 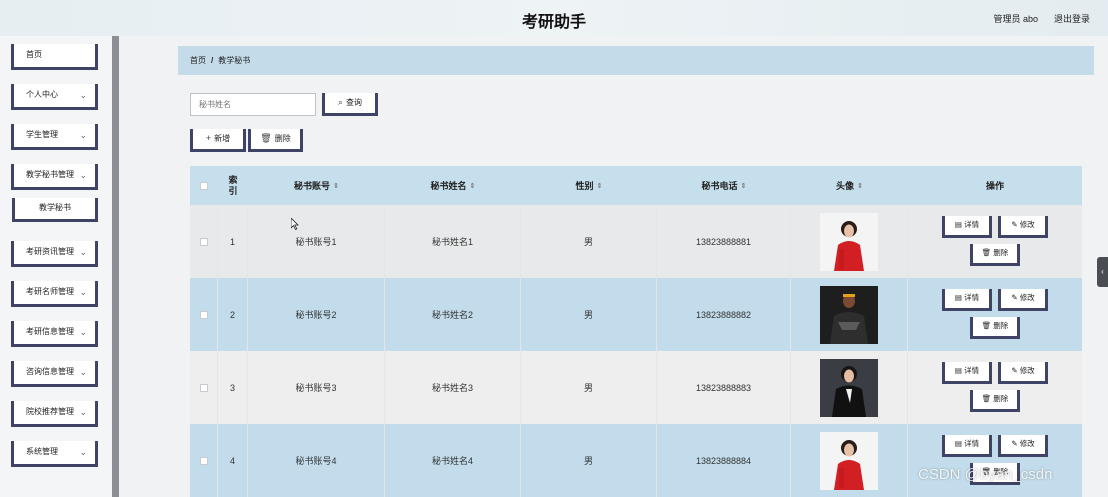 I want to click on row-avatar-cell, so click(x=849, y=460).